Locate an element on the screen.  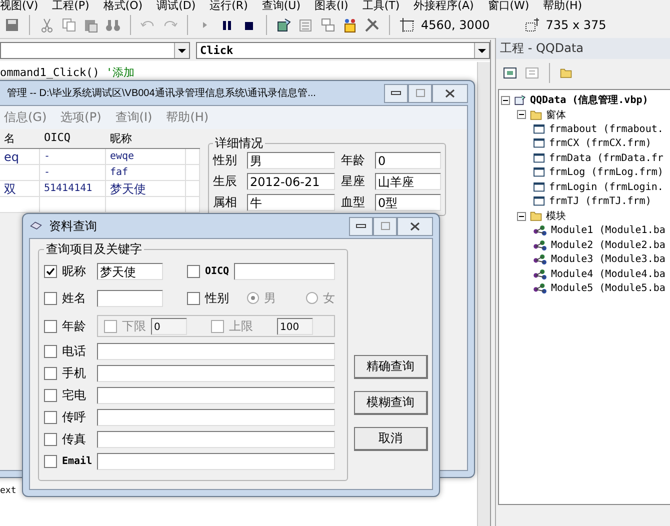
properties-icon is located at coordinates (306, 25).